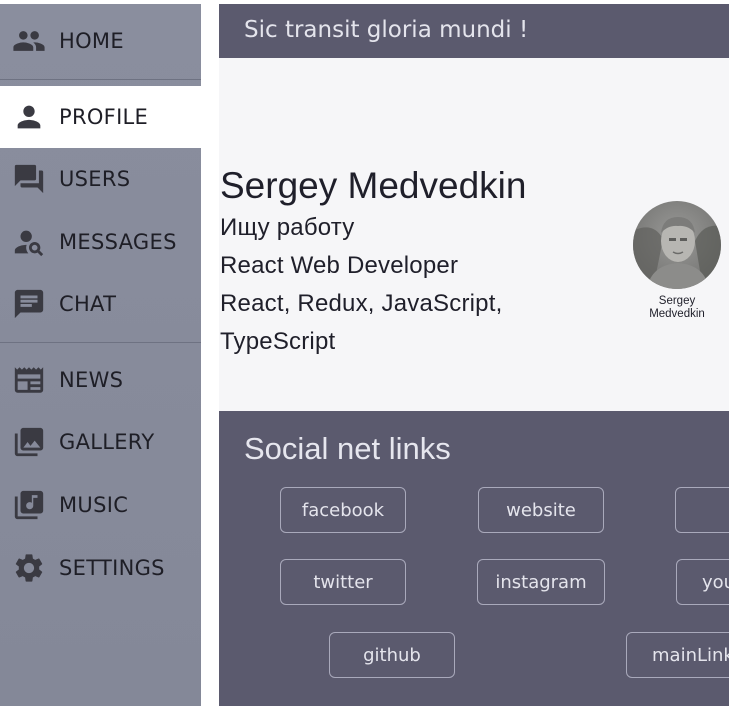 Image resolution: width=729 pixels, height=706 pixels. What do you see at coordinates (91, 41) in the screenshot?
I see `sidebar-item-label: HOME` at bounding box center [91, 41].